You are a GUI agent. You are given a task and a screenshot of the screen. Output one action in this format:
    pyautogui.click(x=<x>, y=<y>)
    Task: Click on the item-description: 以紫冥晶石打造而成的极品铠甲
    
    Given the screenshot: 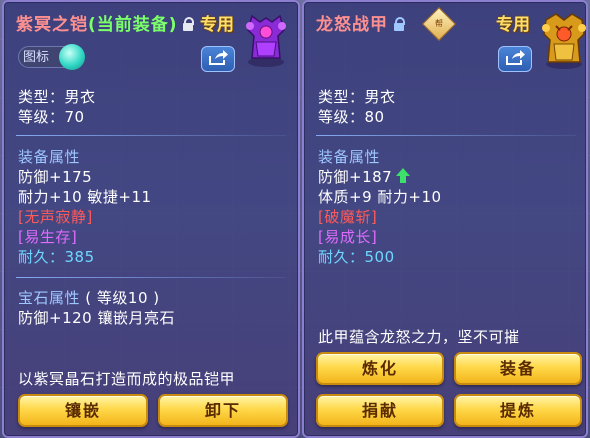 What is the action you would take?
    pyautogui.click(x=127, y=379)
    